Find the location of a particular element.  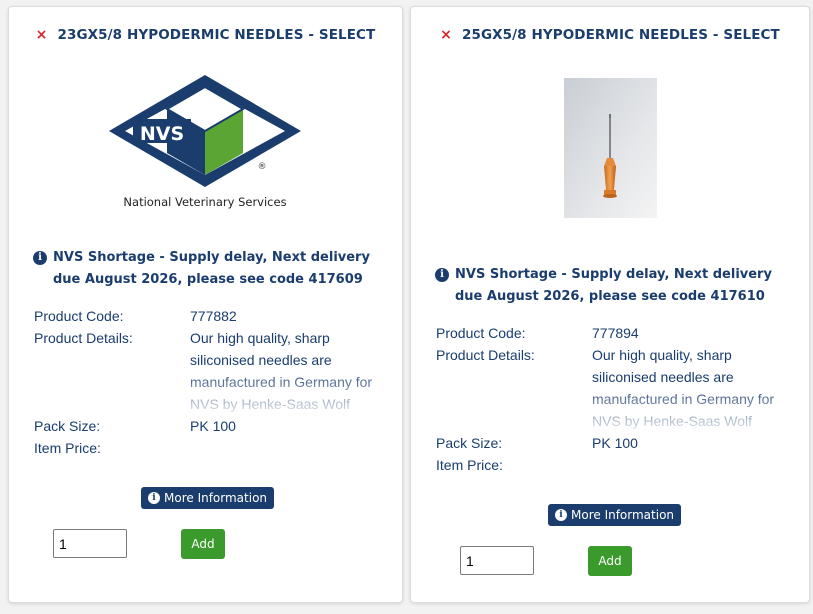

product-title-row: × 23GX5/8 HYPODERMIC NEEDLES - SELECT is located at coordinates (205, 35).